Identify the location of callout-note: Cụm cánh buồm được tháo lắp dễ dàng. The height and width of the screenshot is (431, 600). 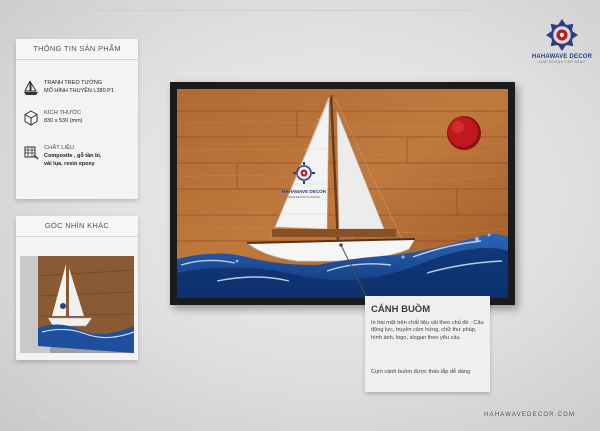
(421, 372).